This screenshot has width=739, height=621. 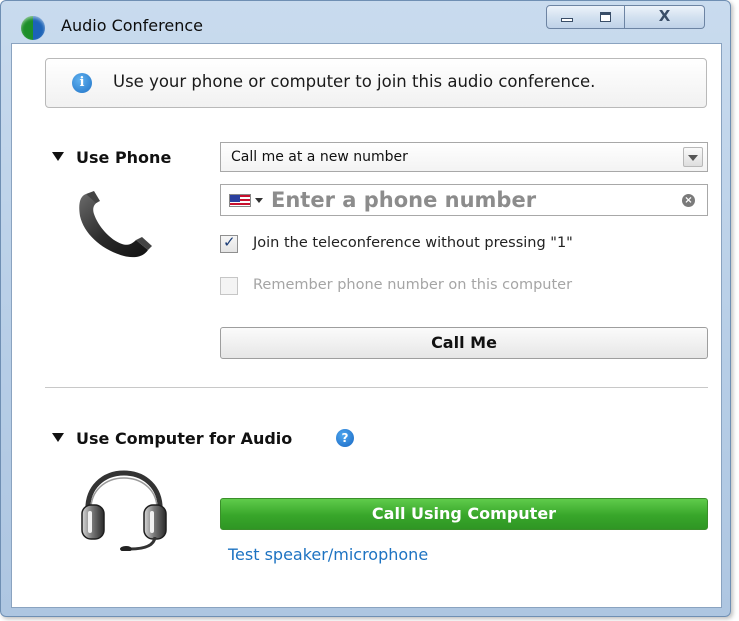 I want to click on chevron-down-icon, so click(x=693, y=157).